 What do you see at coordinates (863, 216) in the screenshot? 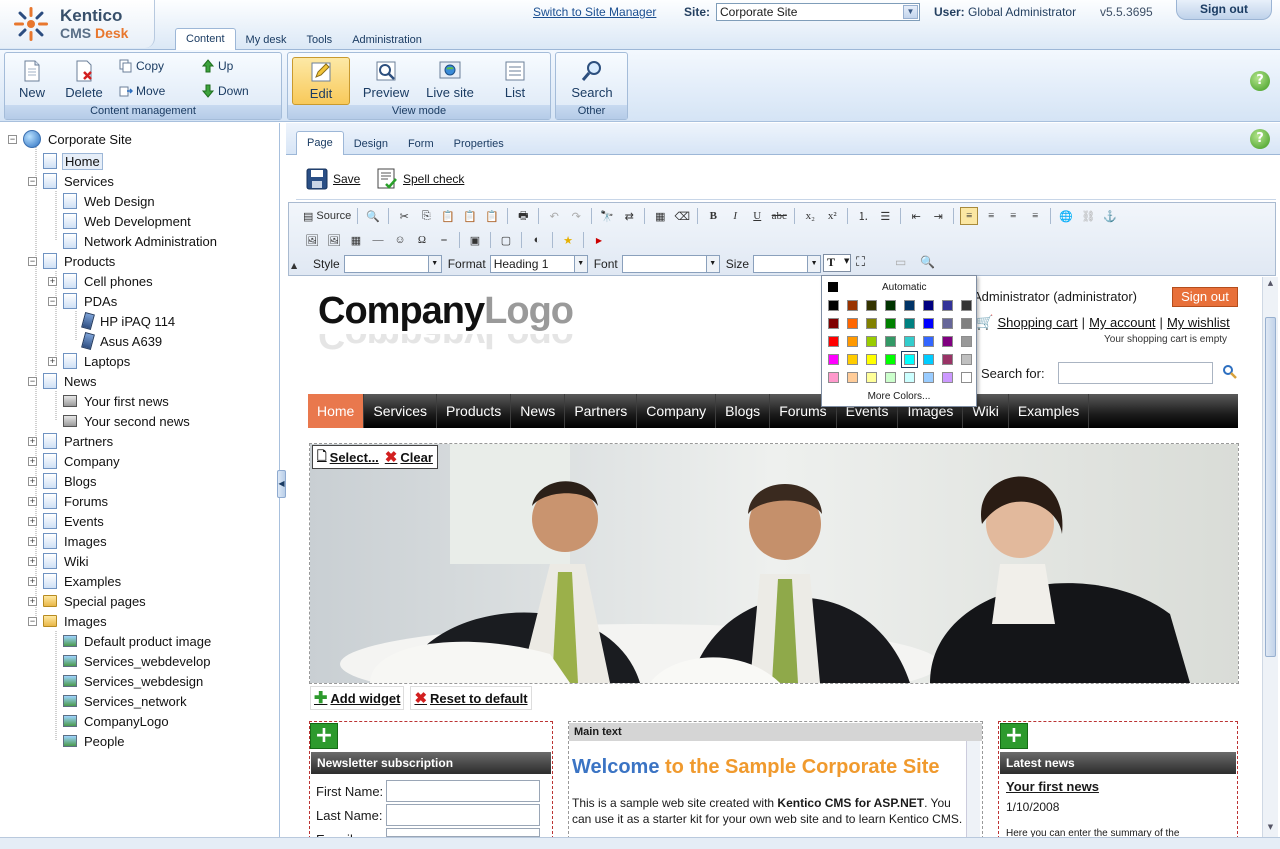
I see `numbered-list-icon: ⒈` at bounding box center [863, 216].